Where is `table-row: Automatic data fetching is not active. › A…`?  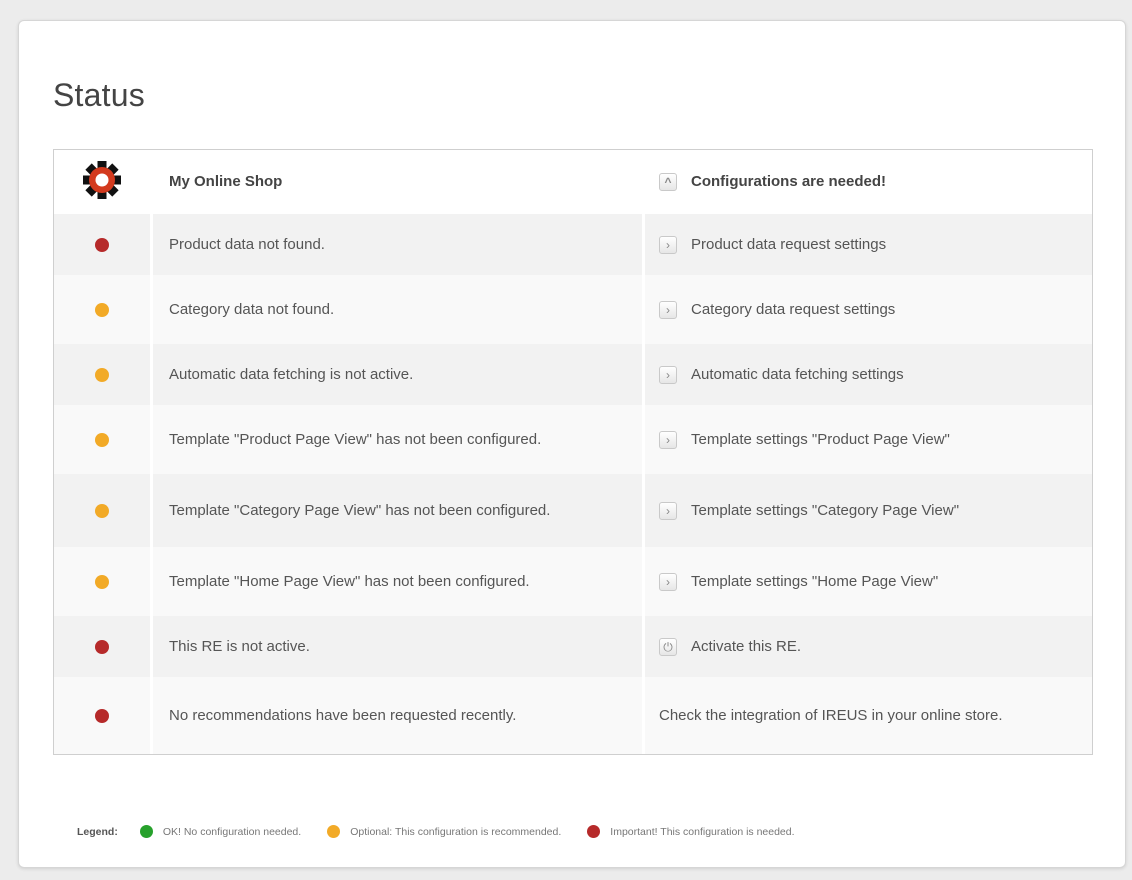 table-row: Automatic data fetching is not active. › A… is located at coordinates (573, 374).